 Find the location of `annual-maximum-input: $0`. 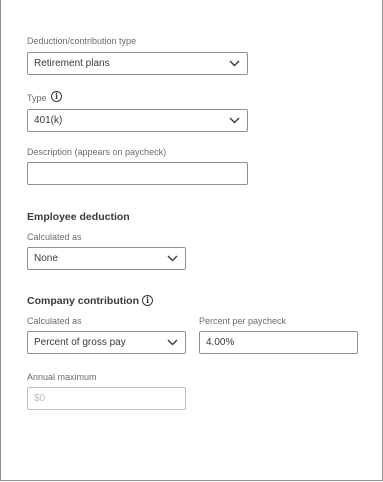

annual-maximum-input: $0 is located at coordinates (106, 398).